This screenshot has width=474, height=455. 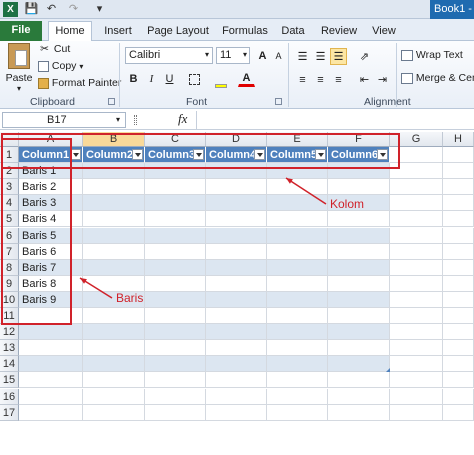 What do you see at coordinates (99, 9) in the screenshot?
I see `customize-quick-access-icon: ▾` at bounding box center [99, 9].